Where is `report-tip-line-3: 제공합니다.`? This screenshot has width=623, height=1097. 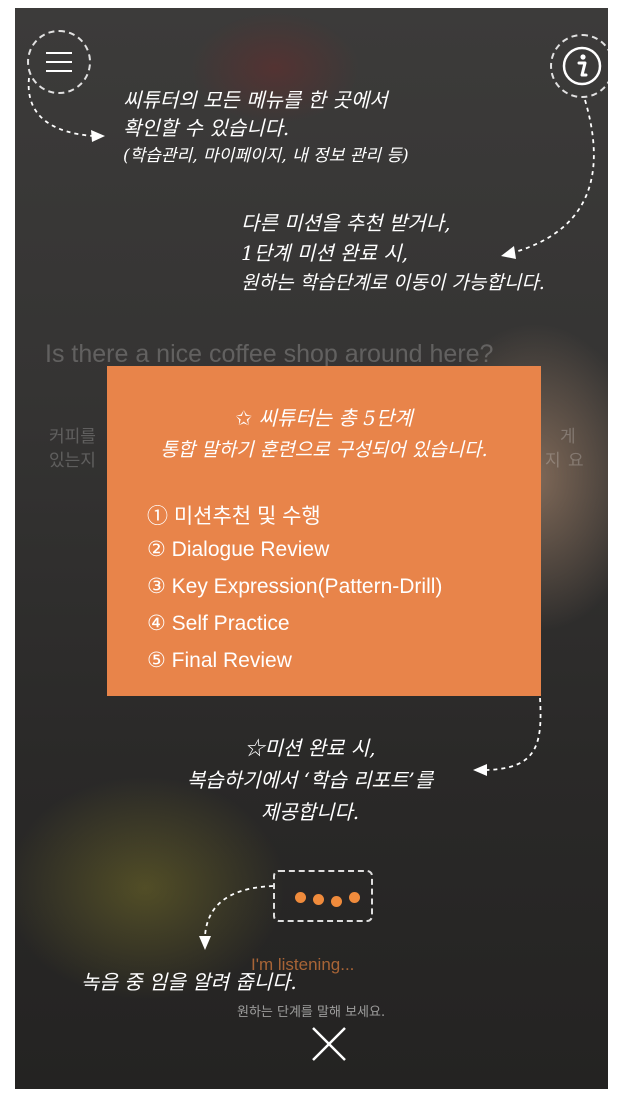 report-tip-line-3: 제공합니다. is located at coordinates (310, 812).